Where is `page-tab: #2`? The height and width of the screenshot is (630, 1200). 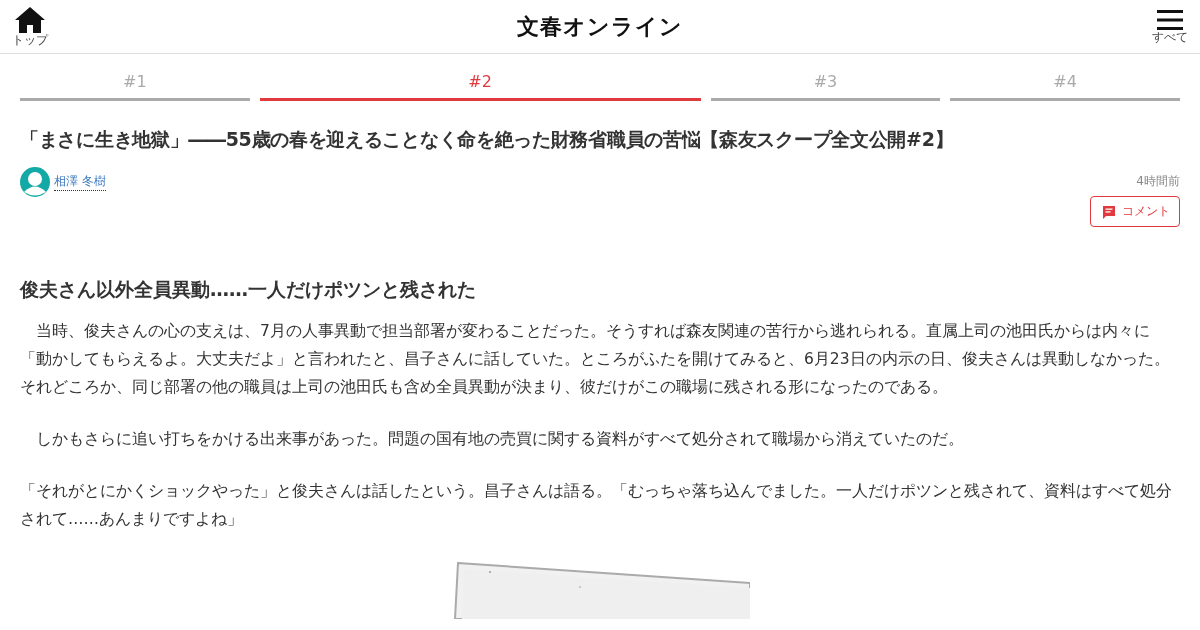 page-tab: #2 is located at coordinates (480, 86).